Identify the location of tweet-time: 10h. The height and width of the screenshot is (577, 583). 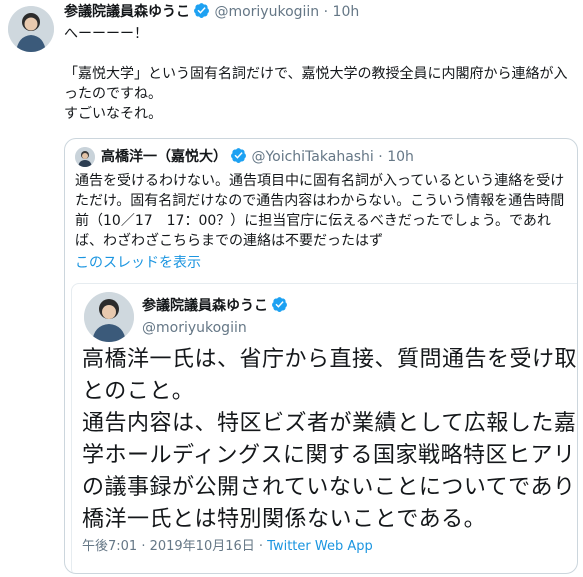
(346, 12).